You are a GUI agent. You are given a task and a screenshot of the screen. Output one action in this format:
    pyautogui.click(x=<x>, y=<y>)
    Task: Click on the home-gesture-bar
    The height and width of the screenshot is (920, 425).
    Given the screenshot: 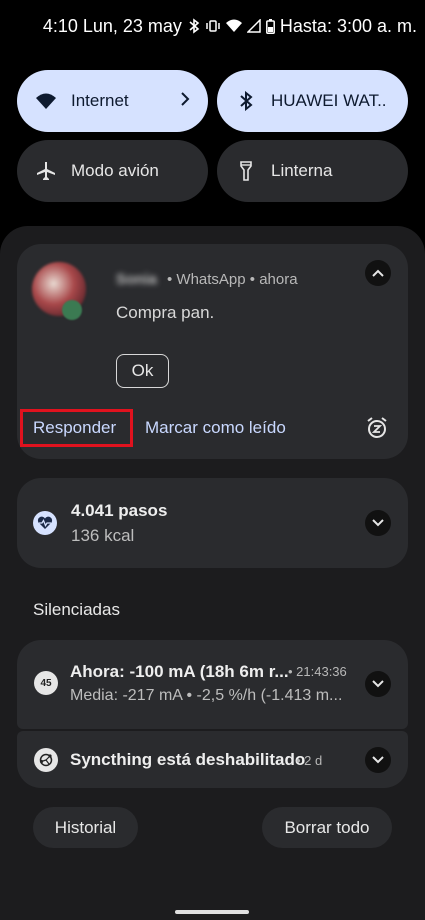 What is the action you would take?
    pyautogui.click(x=212, y=912)
    